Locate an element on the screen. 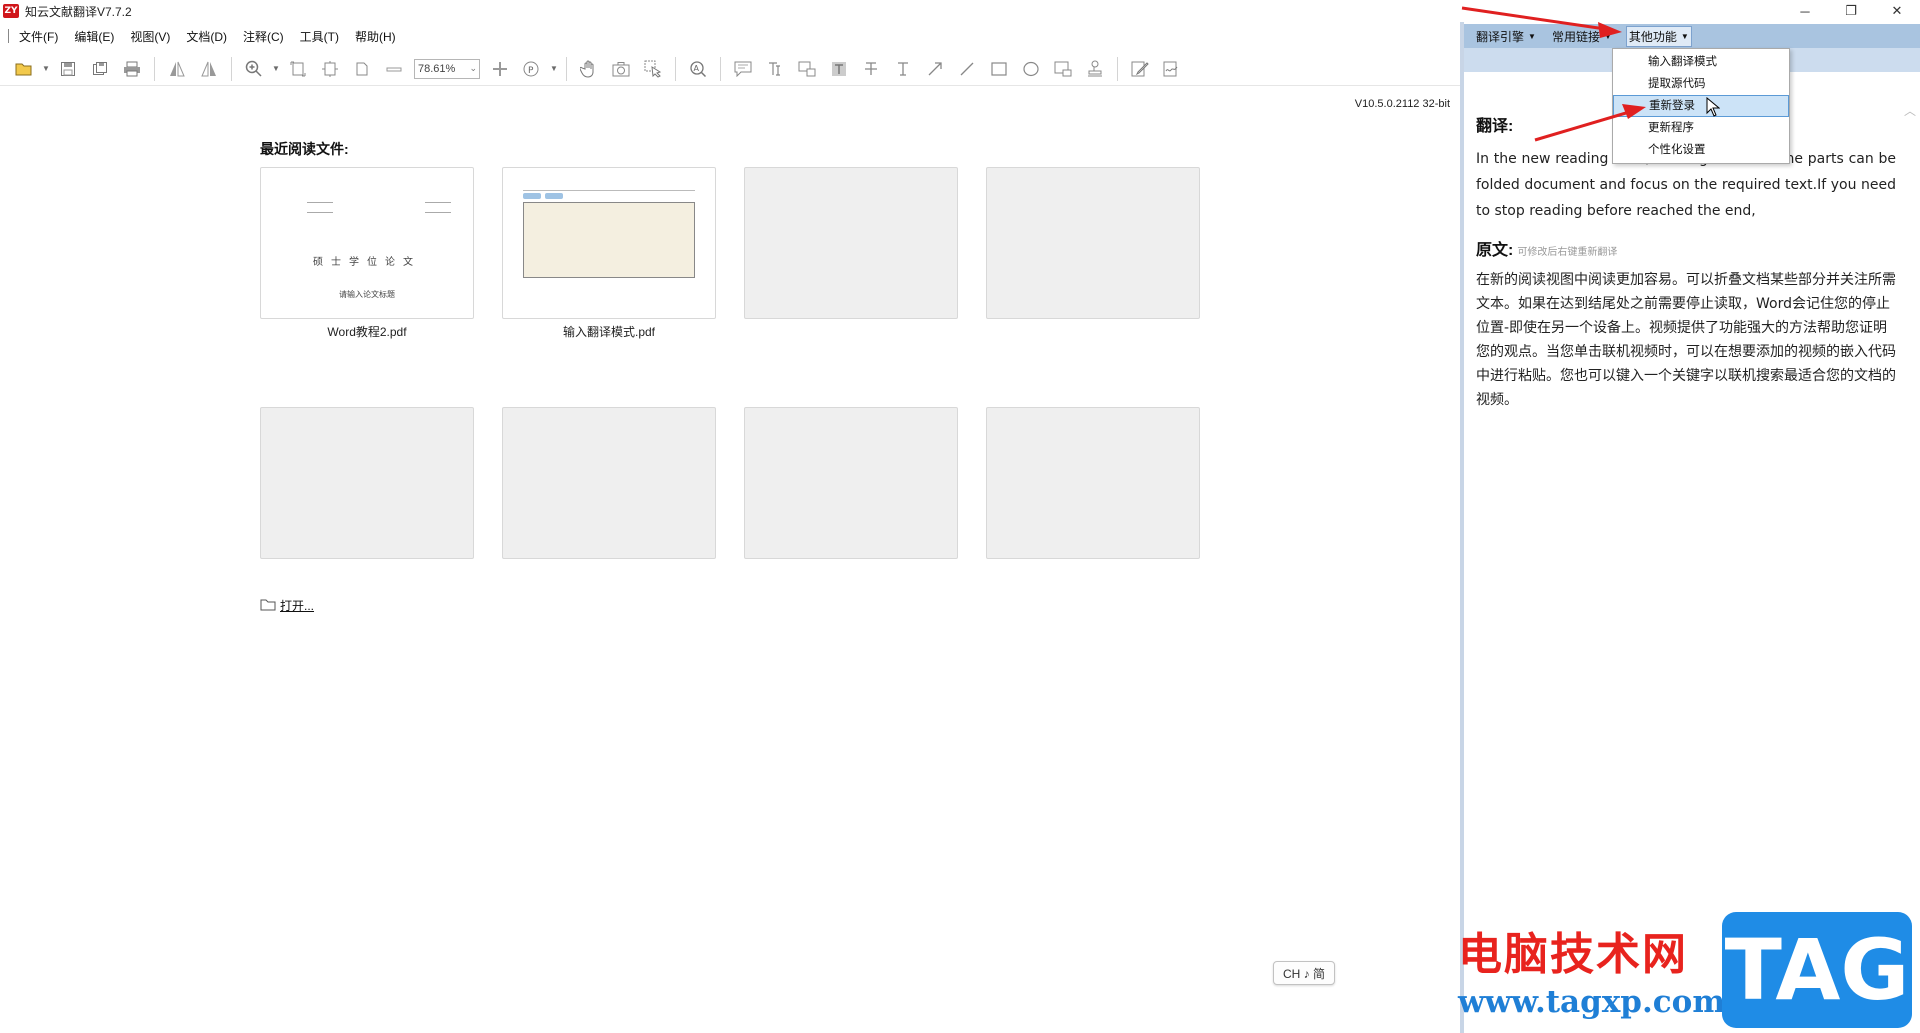 The image size is (1920, 1033). image-select-icon is located at coordinates (807, 69).